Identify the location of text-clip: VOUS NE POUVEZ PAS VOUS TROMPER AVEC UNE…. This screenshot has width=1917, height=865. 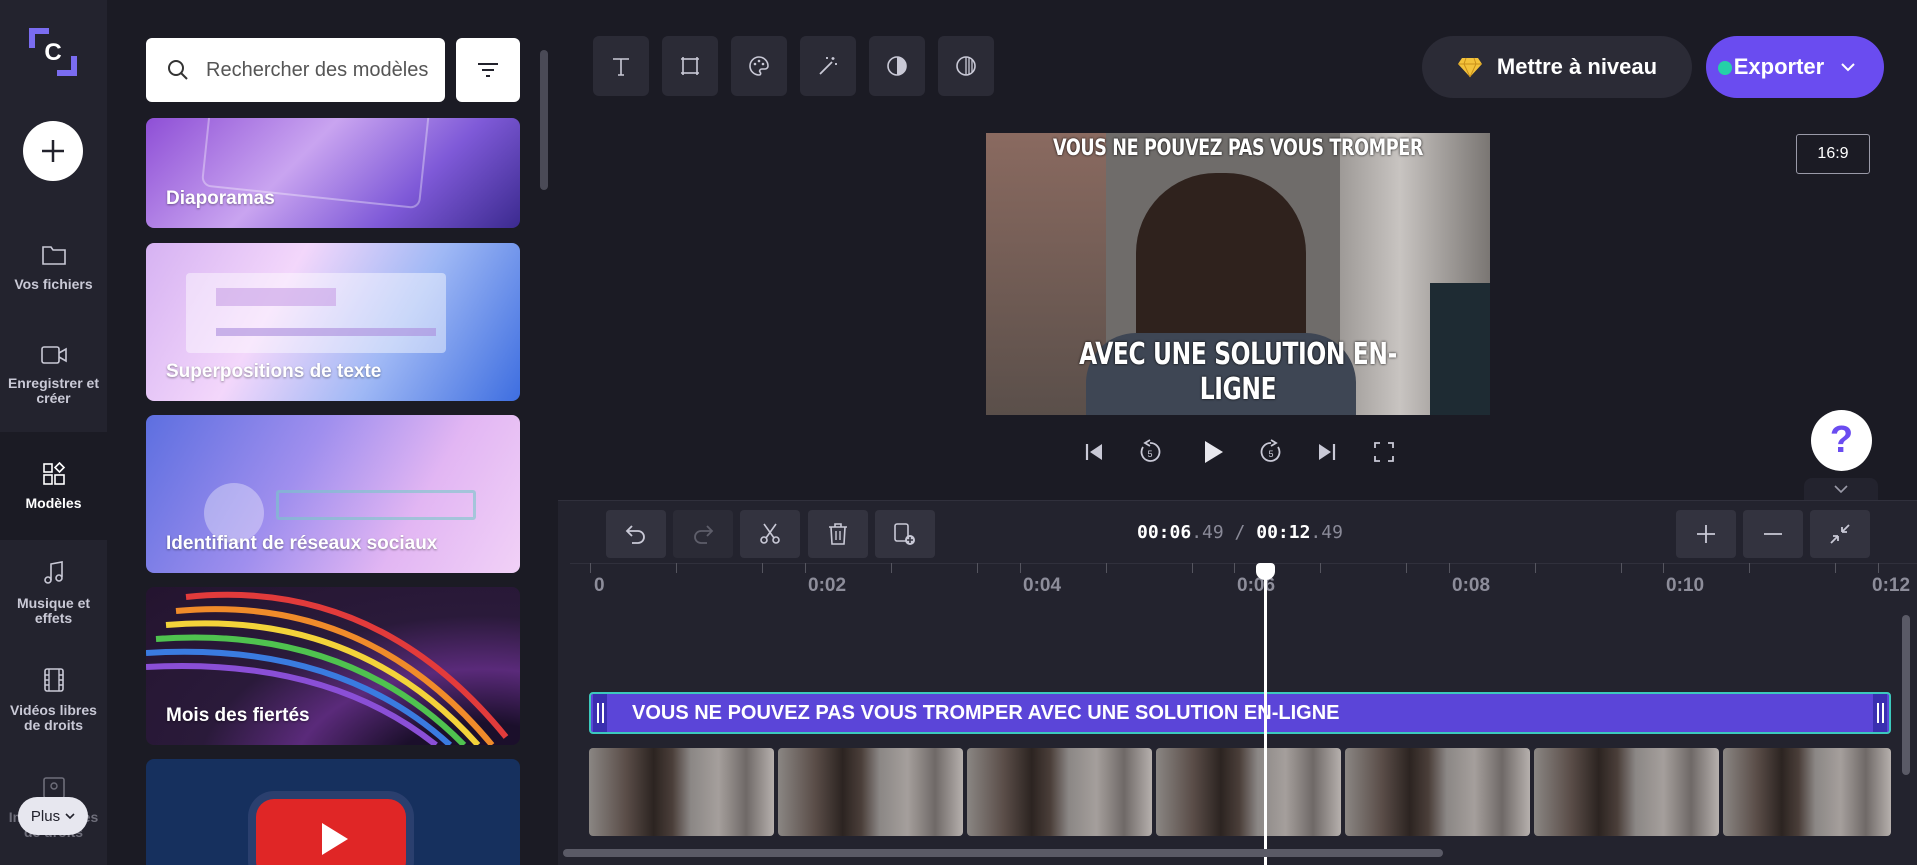
(1240, 713).